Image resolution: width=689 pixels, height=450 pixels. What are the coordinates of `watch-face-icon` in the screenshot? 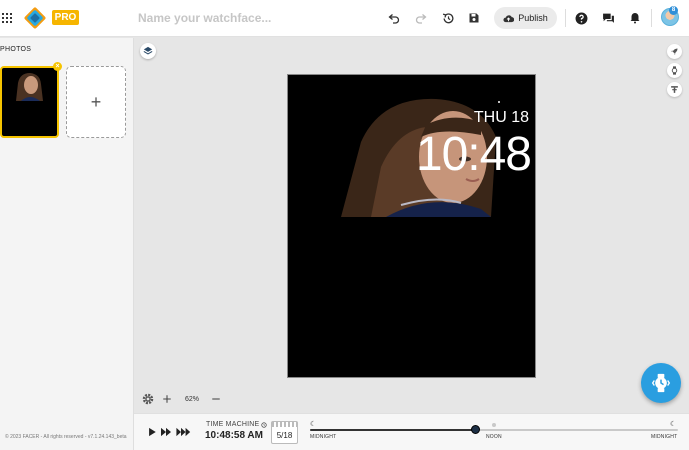 It's located at (661, 383).